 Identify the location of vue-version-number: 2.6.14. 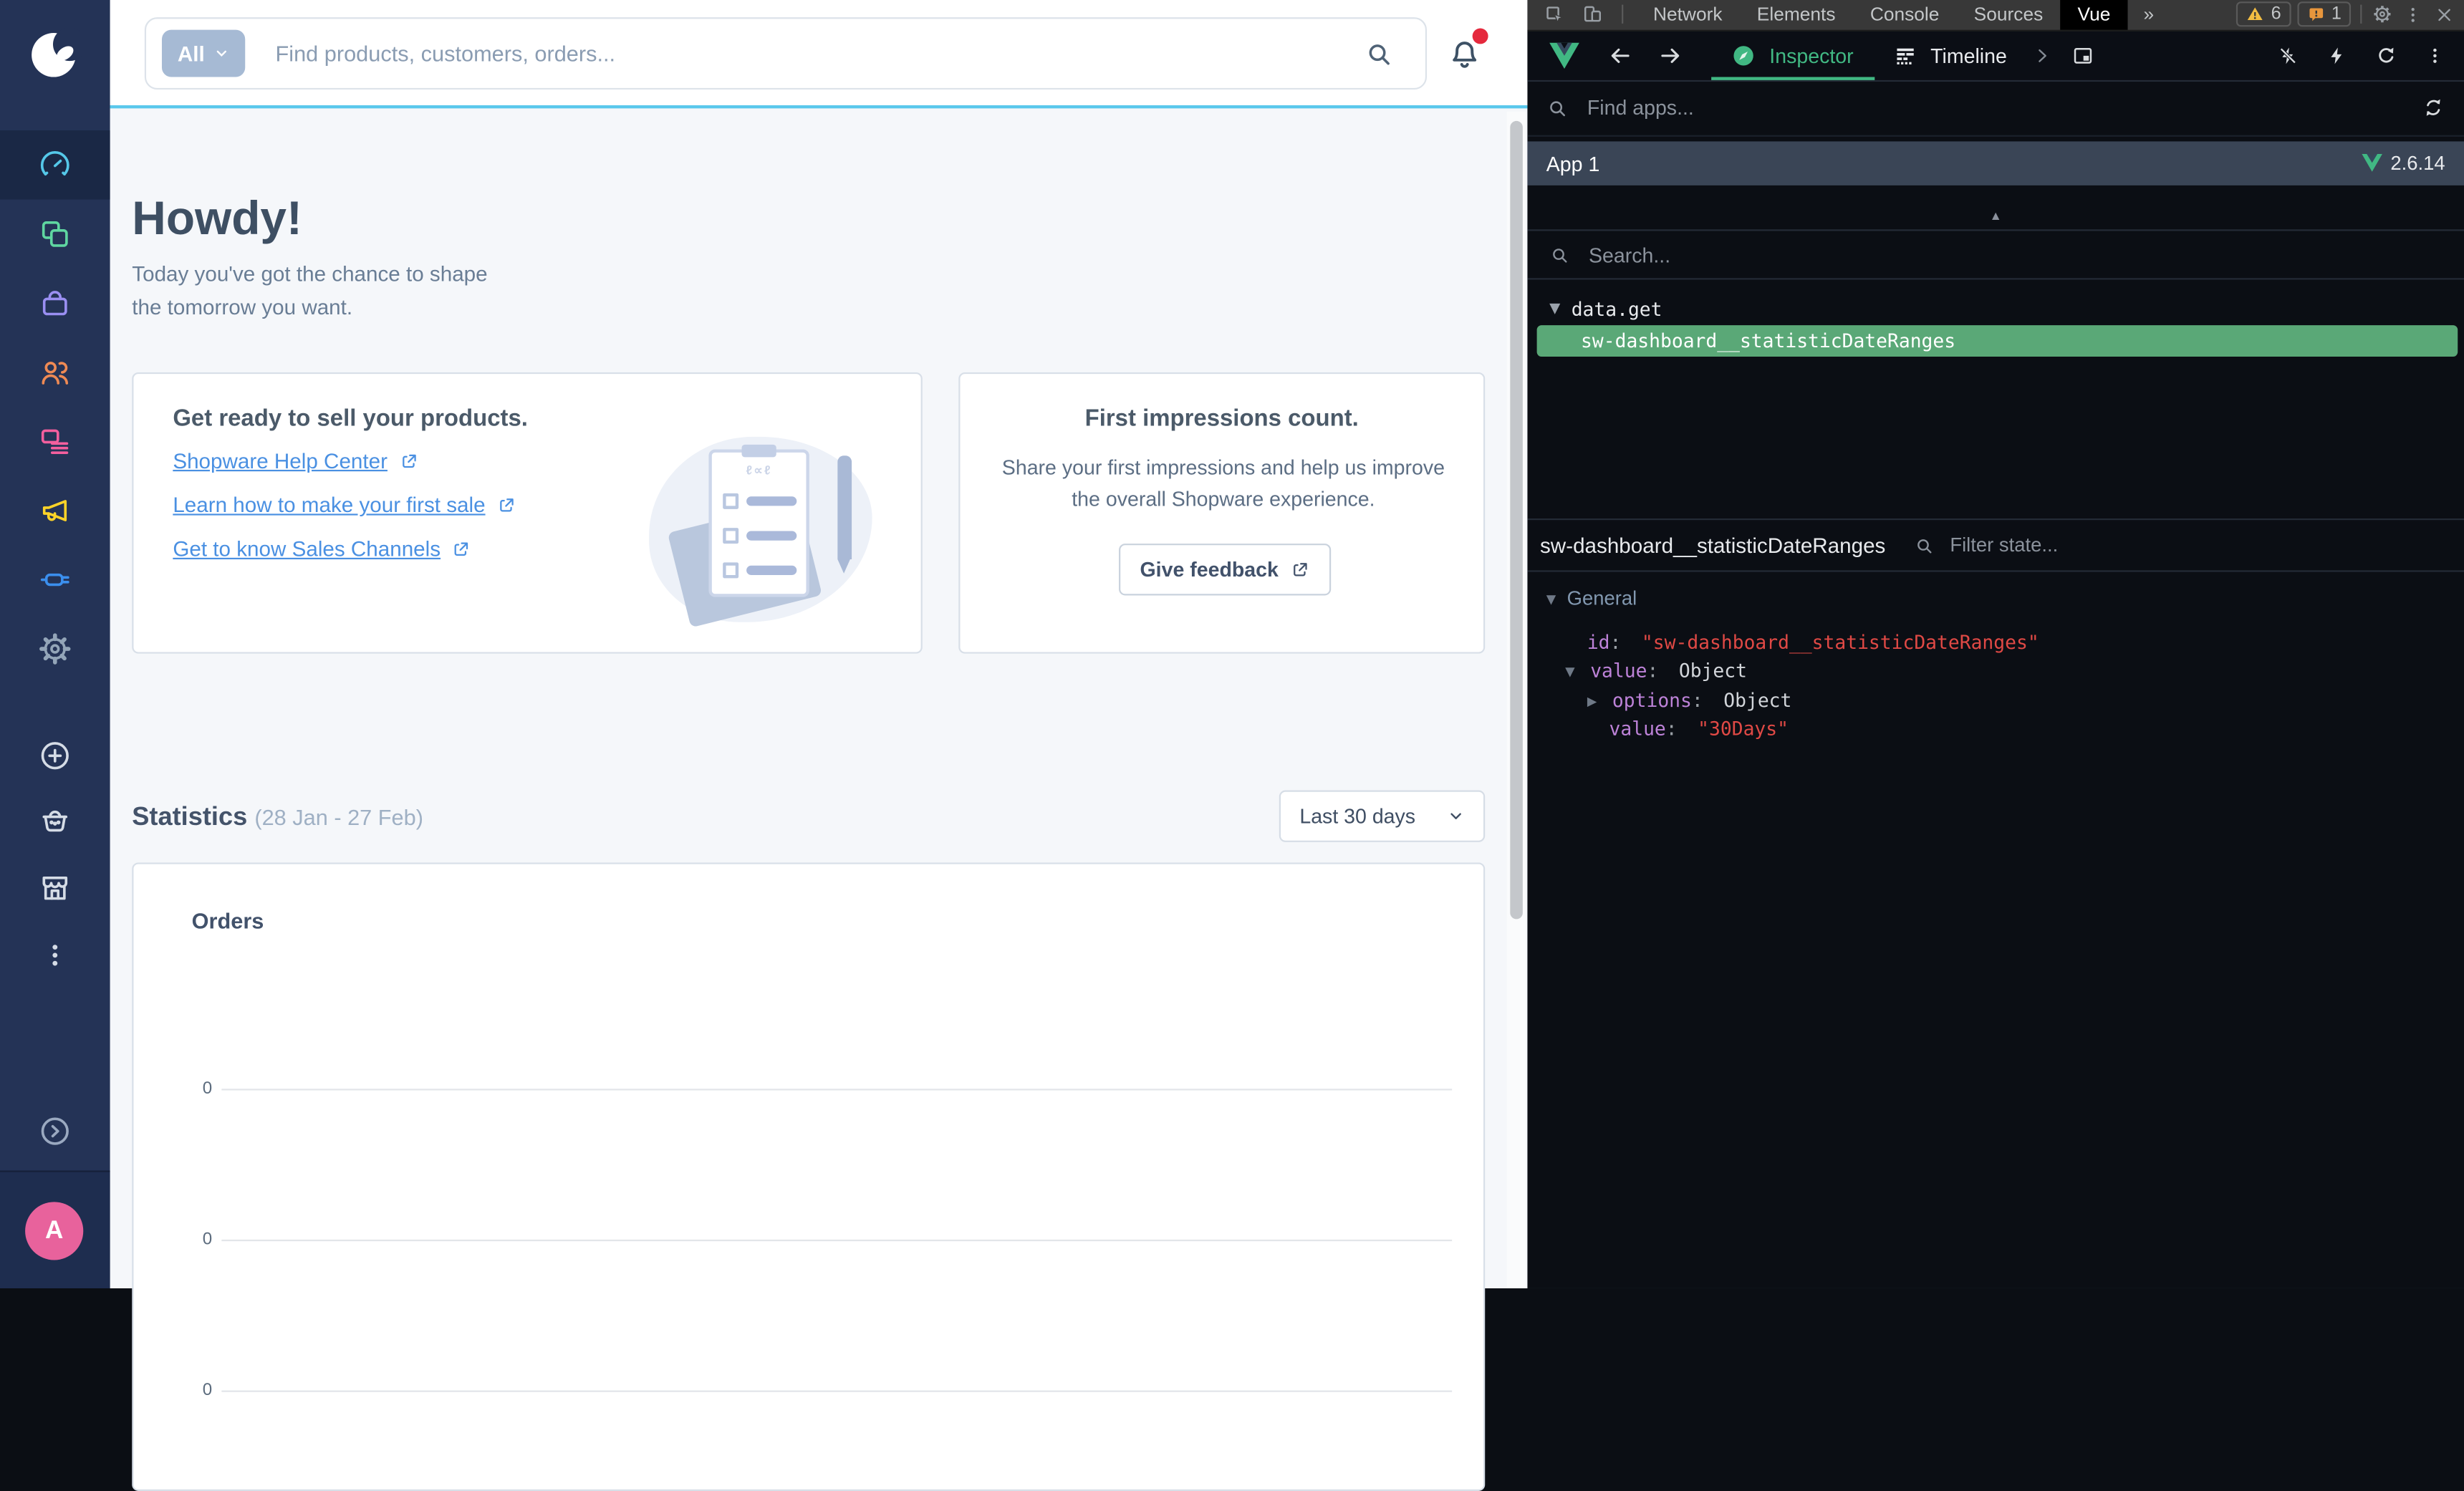
(2417, 164).